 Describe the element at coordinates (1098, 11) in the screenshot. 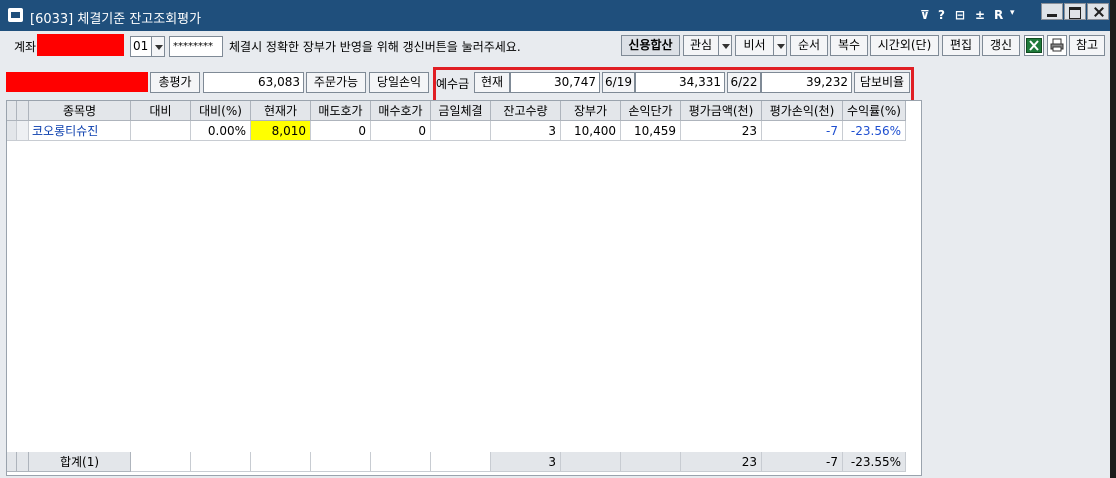

I see `close-button` at that location.